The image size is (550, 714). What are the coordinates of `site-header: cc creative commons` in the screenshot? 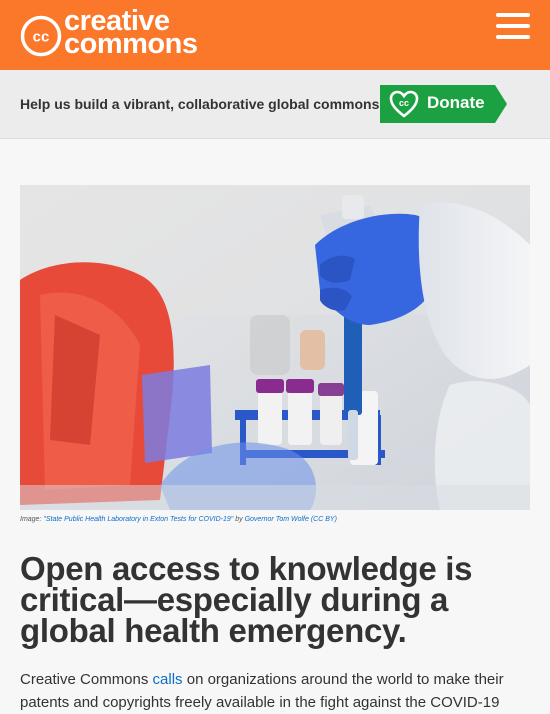 It's located at (275, 35).